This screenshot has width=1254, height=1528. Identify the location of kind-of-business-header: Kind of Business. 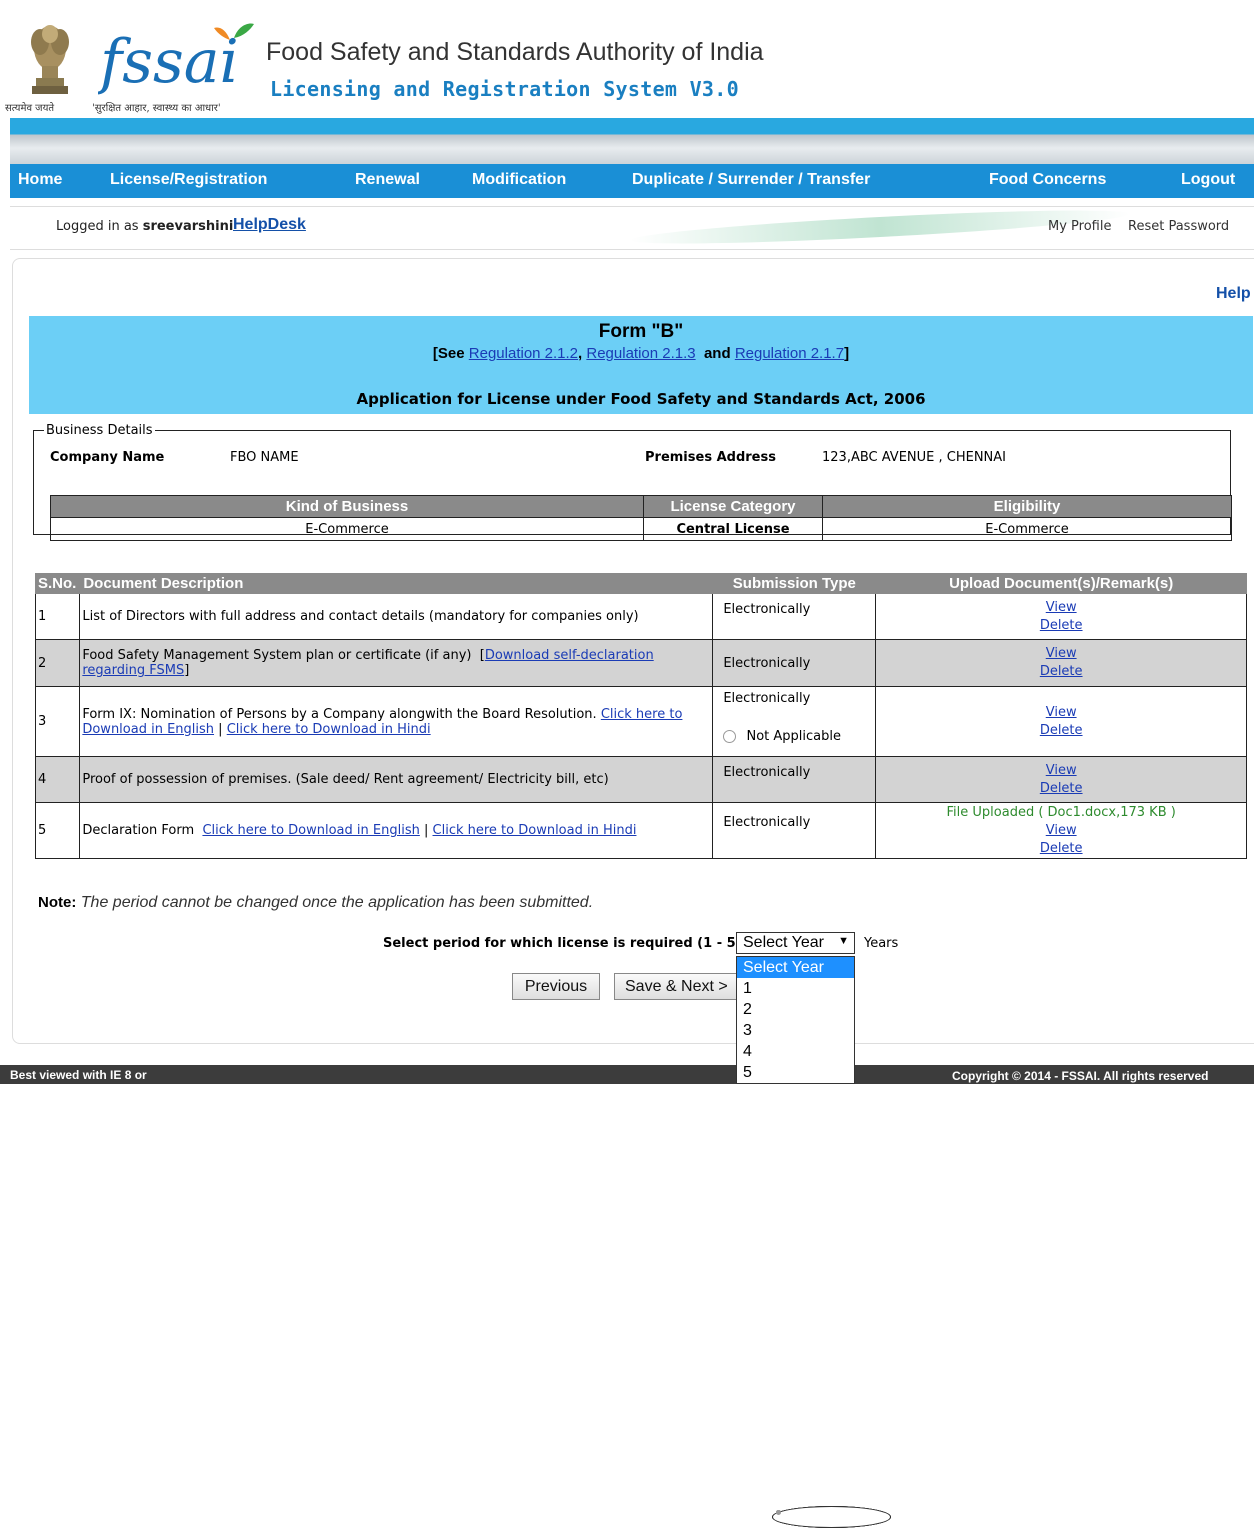
(347, 506).